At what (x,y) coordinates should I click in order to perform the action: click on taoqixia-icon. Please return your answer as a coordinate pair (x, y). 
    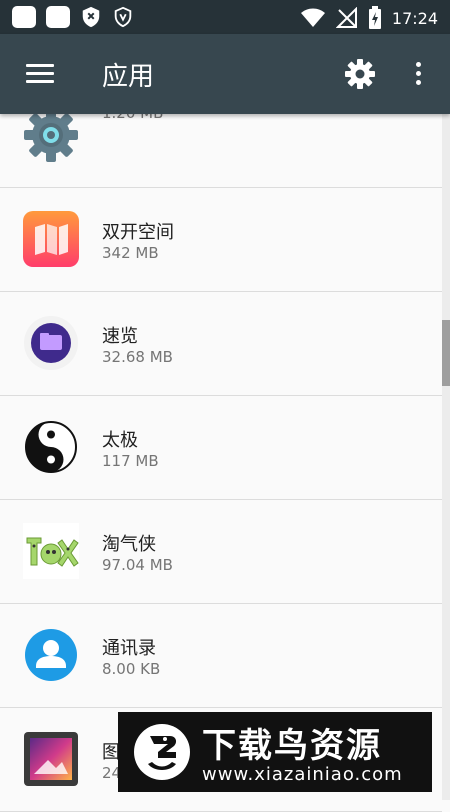
    Looking at the image, I should click on (51, 551).